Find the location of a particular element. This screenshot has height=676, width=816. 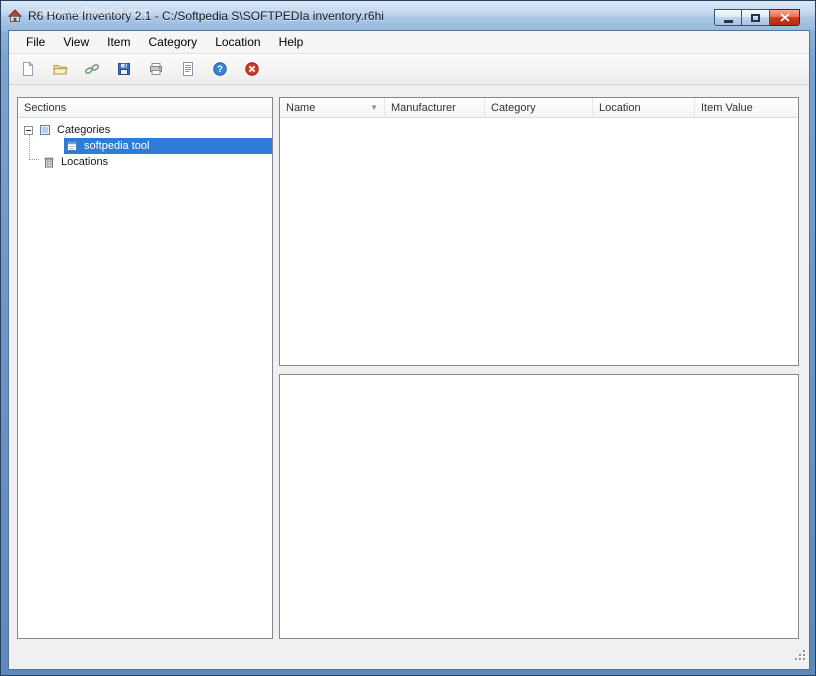

resize-grip is located at coordinates (800, 658).